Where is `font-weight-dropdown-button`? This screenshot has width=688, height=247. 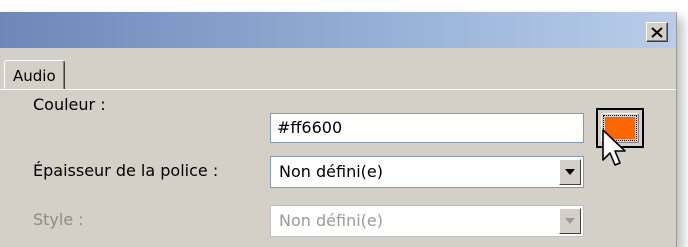
font-weight-dropdown-button is located at coordinates (570, 172).